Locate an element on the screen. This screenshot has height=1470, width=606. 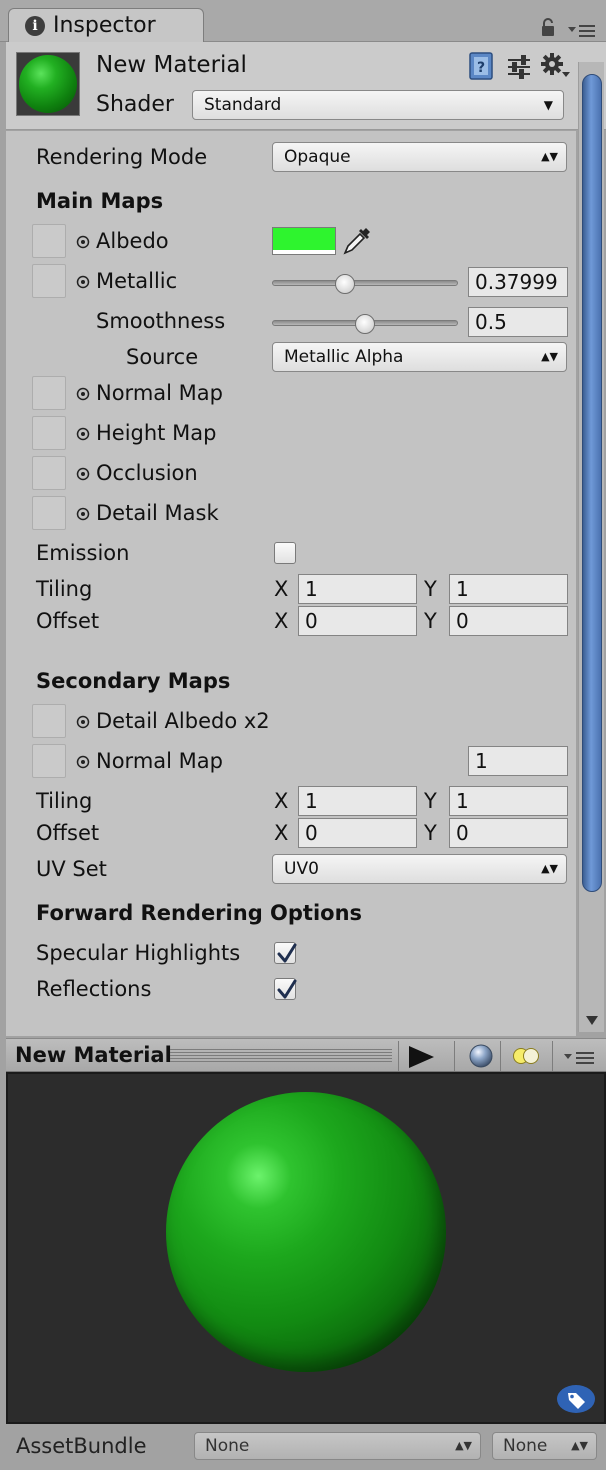
secondary-offset-x-label: X is located at coordinates (281, 833).